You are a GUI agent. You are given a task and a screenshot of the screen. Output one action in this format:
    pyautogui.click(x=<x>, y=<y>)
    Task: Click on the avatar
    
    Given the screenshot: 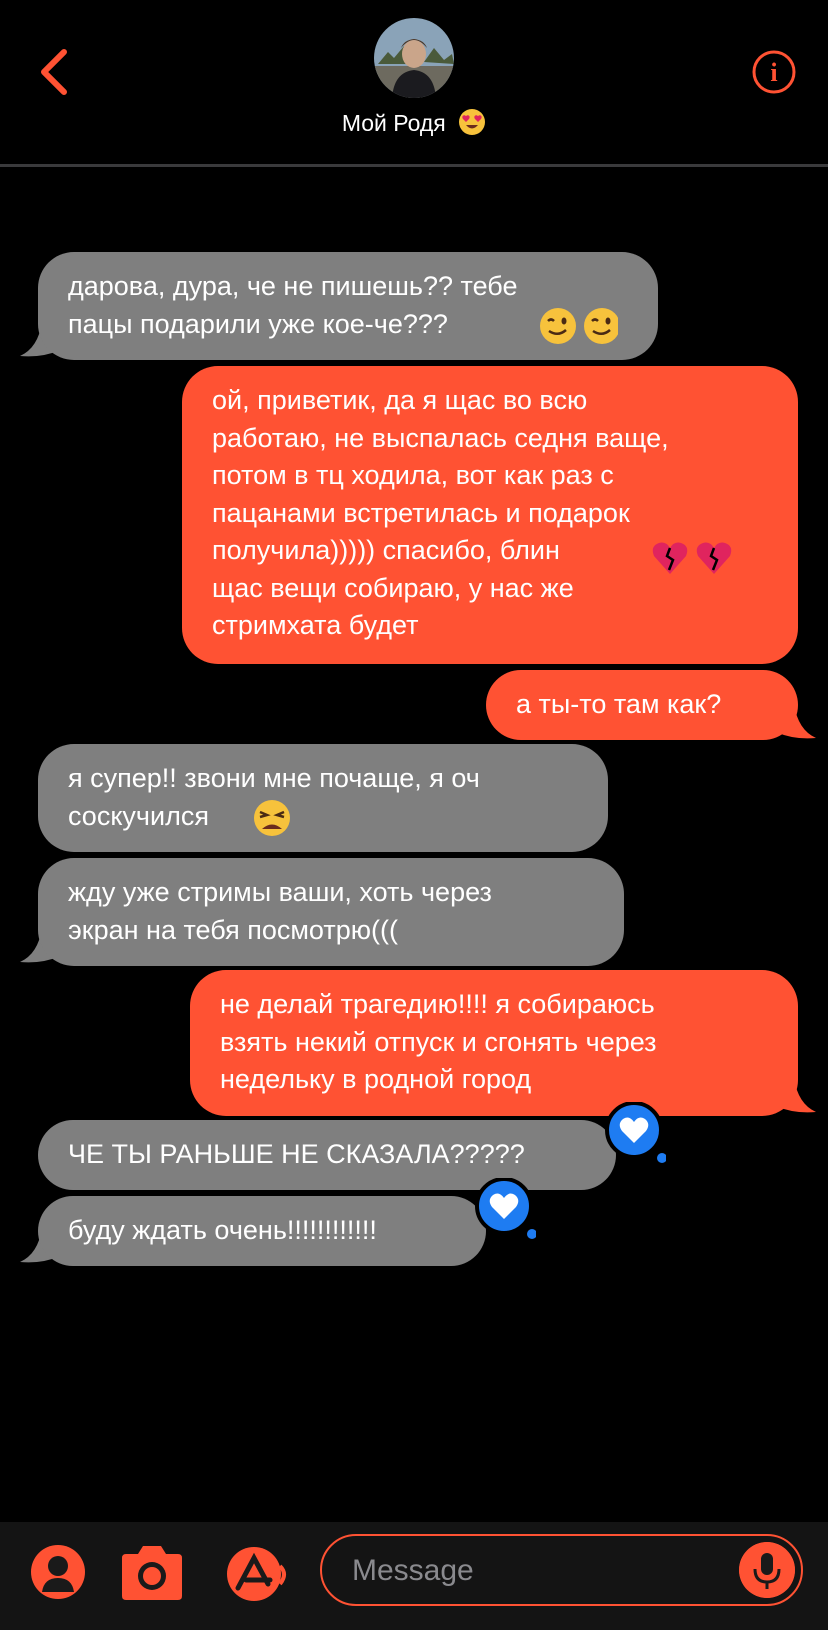 What is the action you would take?
    pyautogui.click(x=414, y=58)
    